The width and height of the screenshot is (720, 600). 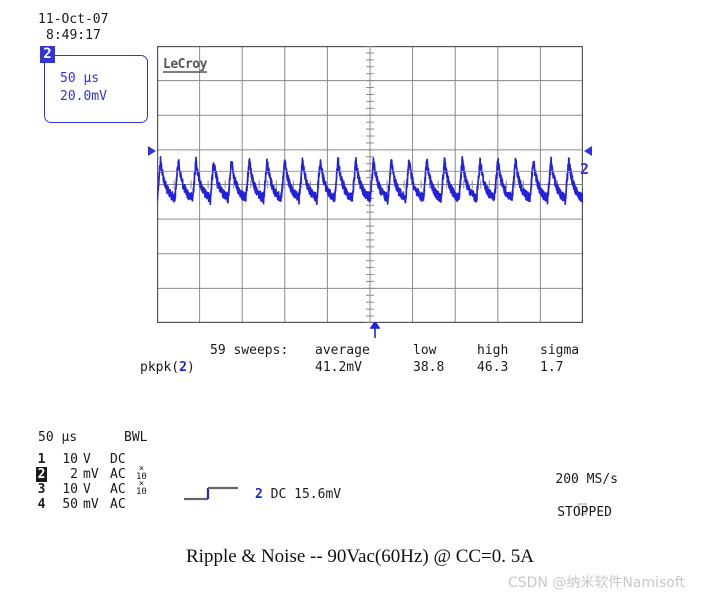 I want to click on column-header-low: low, so click(x=425, y=350).